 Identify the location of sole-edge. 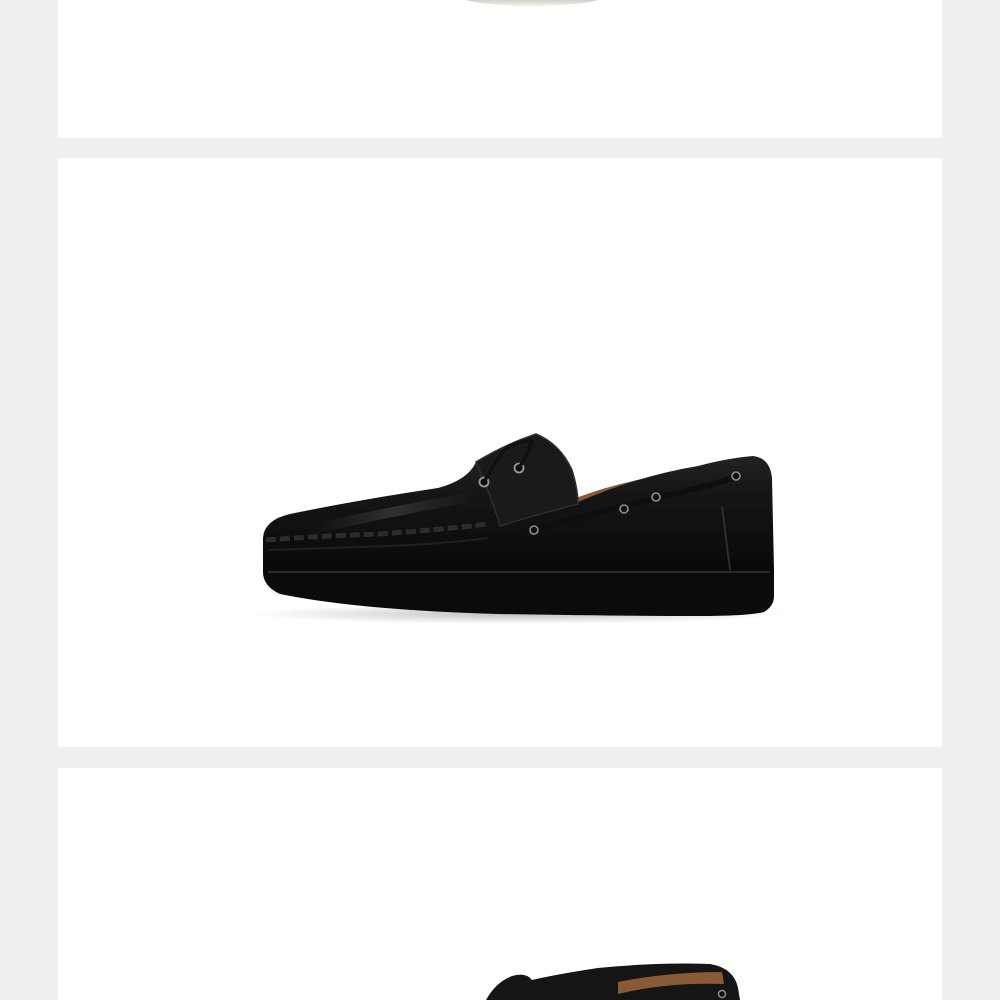
(532, 3).